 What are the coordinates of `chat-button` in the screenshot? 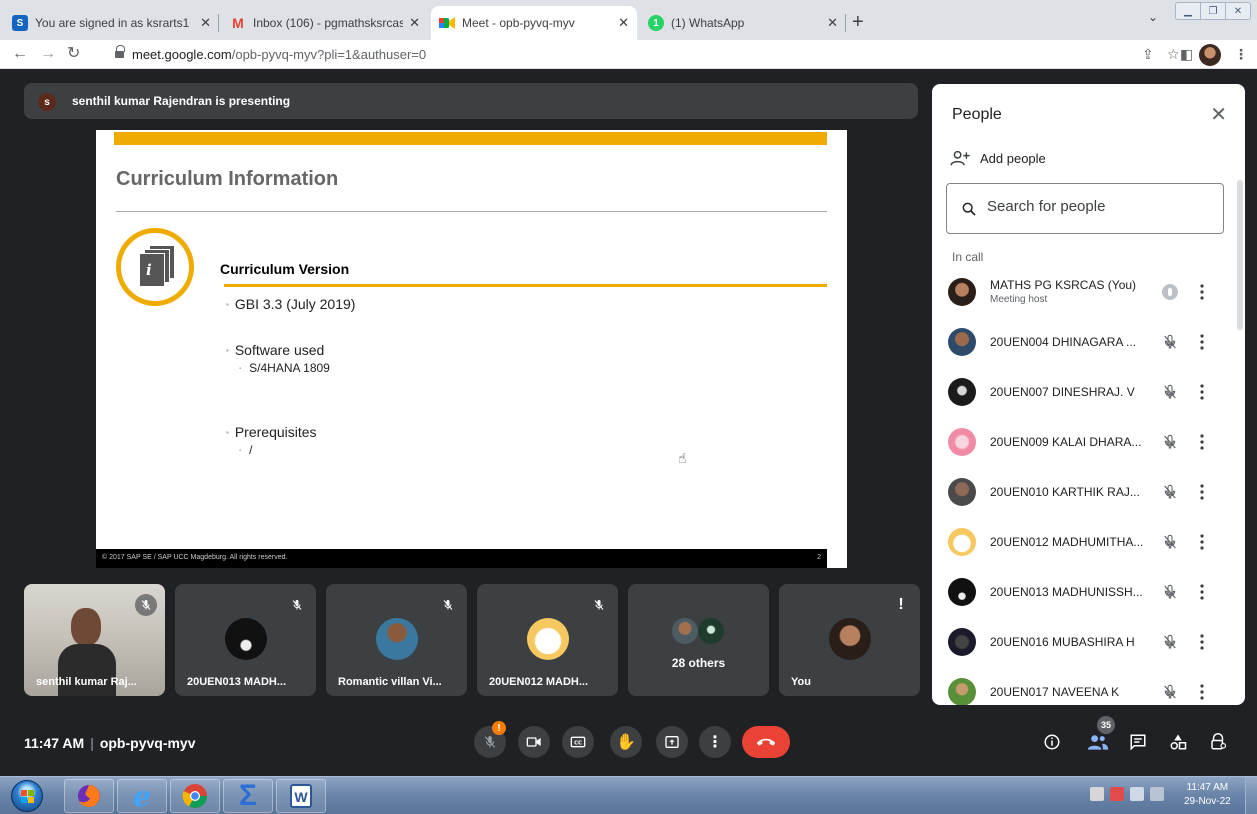 It's located at (1138, 742).